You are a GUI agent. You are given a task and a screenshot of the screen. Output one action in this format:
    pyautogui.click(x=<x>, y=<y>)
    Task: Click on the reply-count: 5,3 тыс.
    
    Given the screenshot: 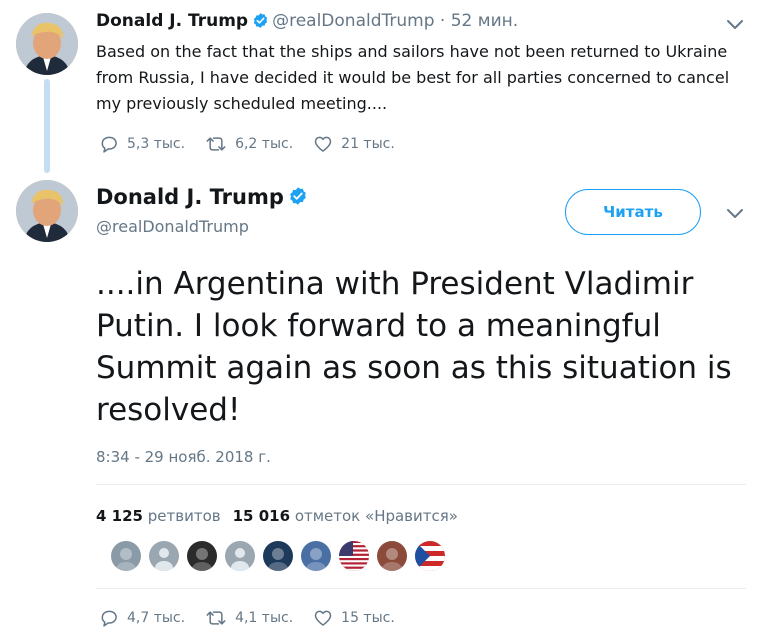 What is the action you would take?
    pyautogui.click(x=156, y=144)
    